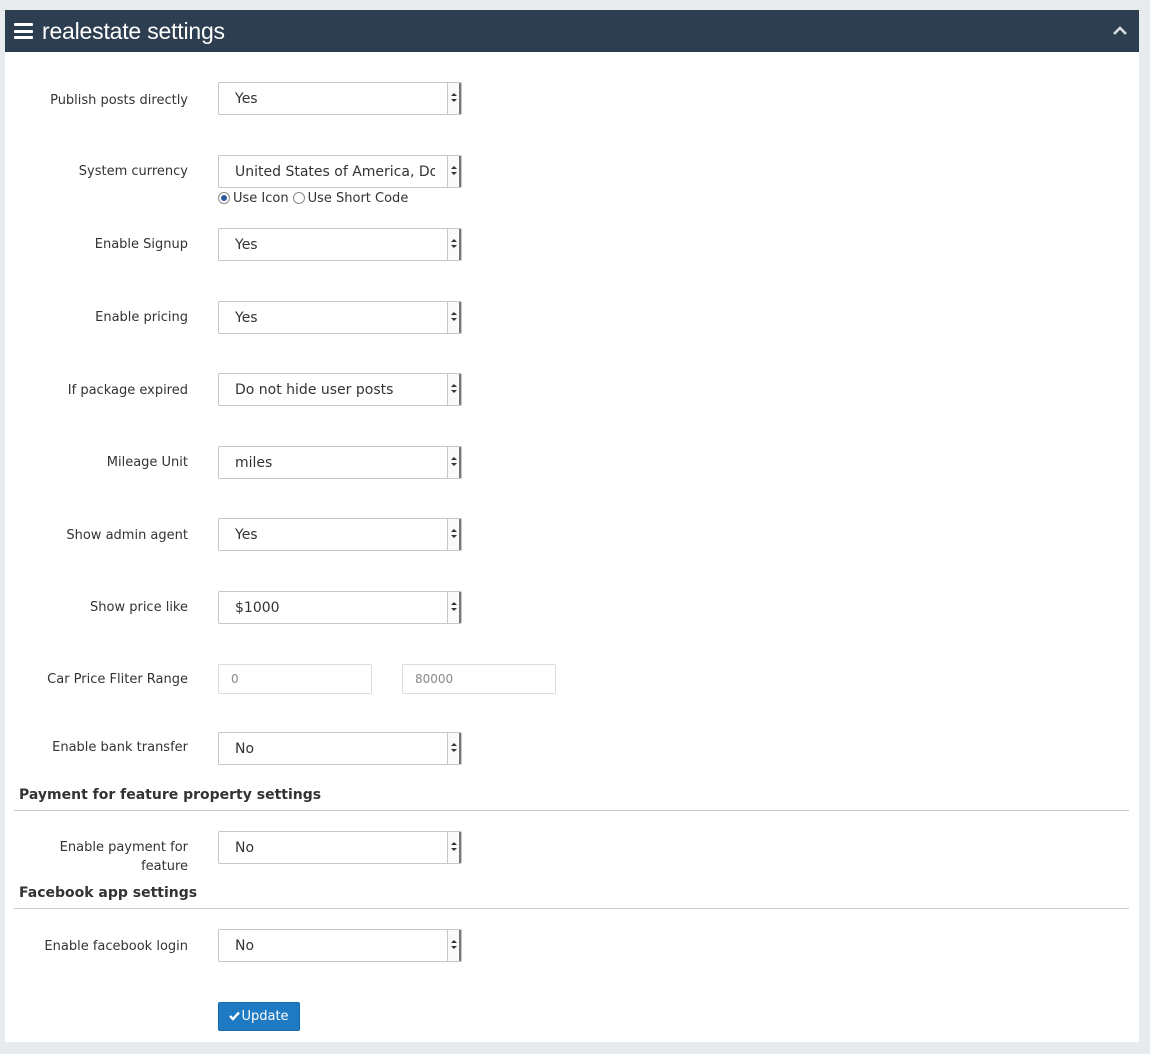 Image resolution: width=1150 pixels, height=1054 pixels. Describe the element at coordinates (127, 535) in the screenshot. I see `setting-label: Show admin agent` at that location.